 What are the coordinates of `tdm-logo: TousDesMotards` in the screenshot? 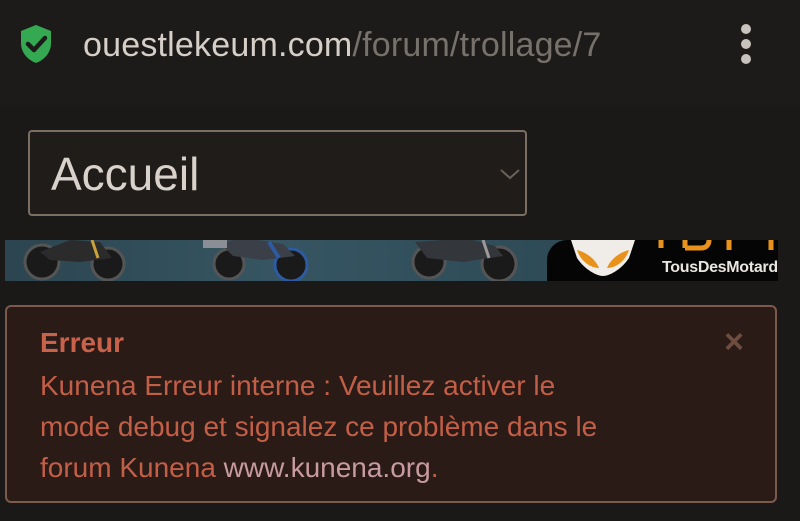 It's located at (662, 260).